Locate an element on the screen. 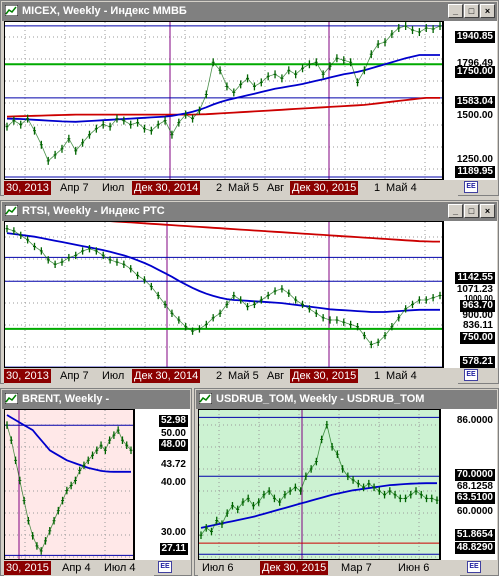  x-label: 30, 2015 is located at coordinates (27, 568).